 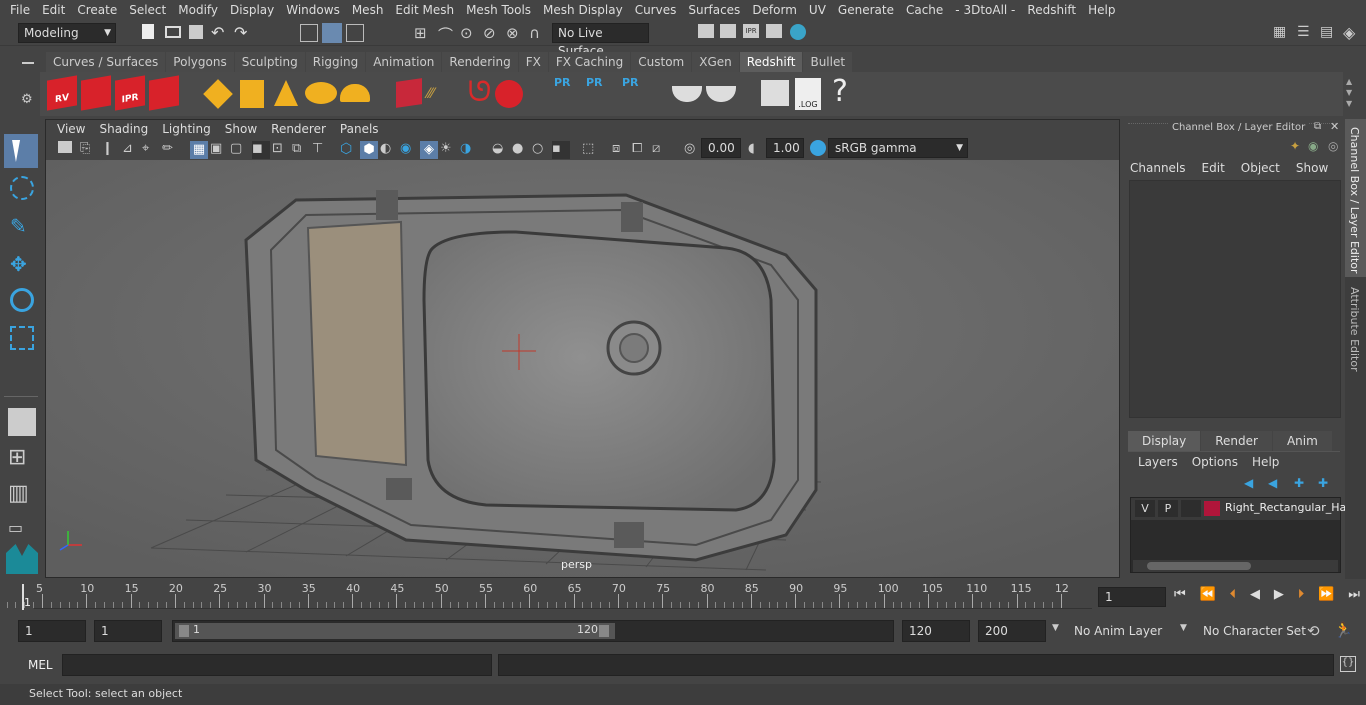 What do you see at coordinates (355, 33) in the screenshot?
I see `select-by-component-icon` at bounding box center [355, 33].